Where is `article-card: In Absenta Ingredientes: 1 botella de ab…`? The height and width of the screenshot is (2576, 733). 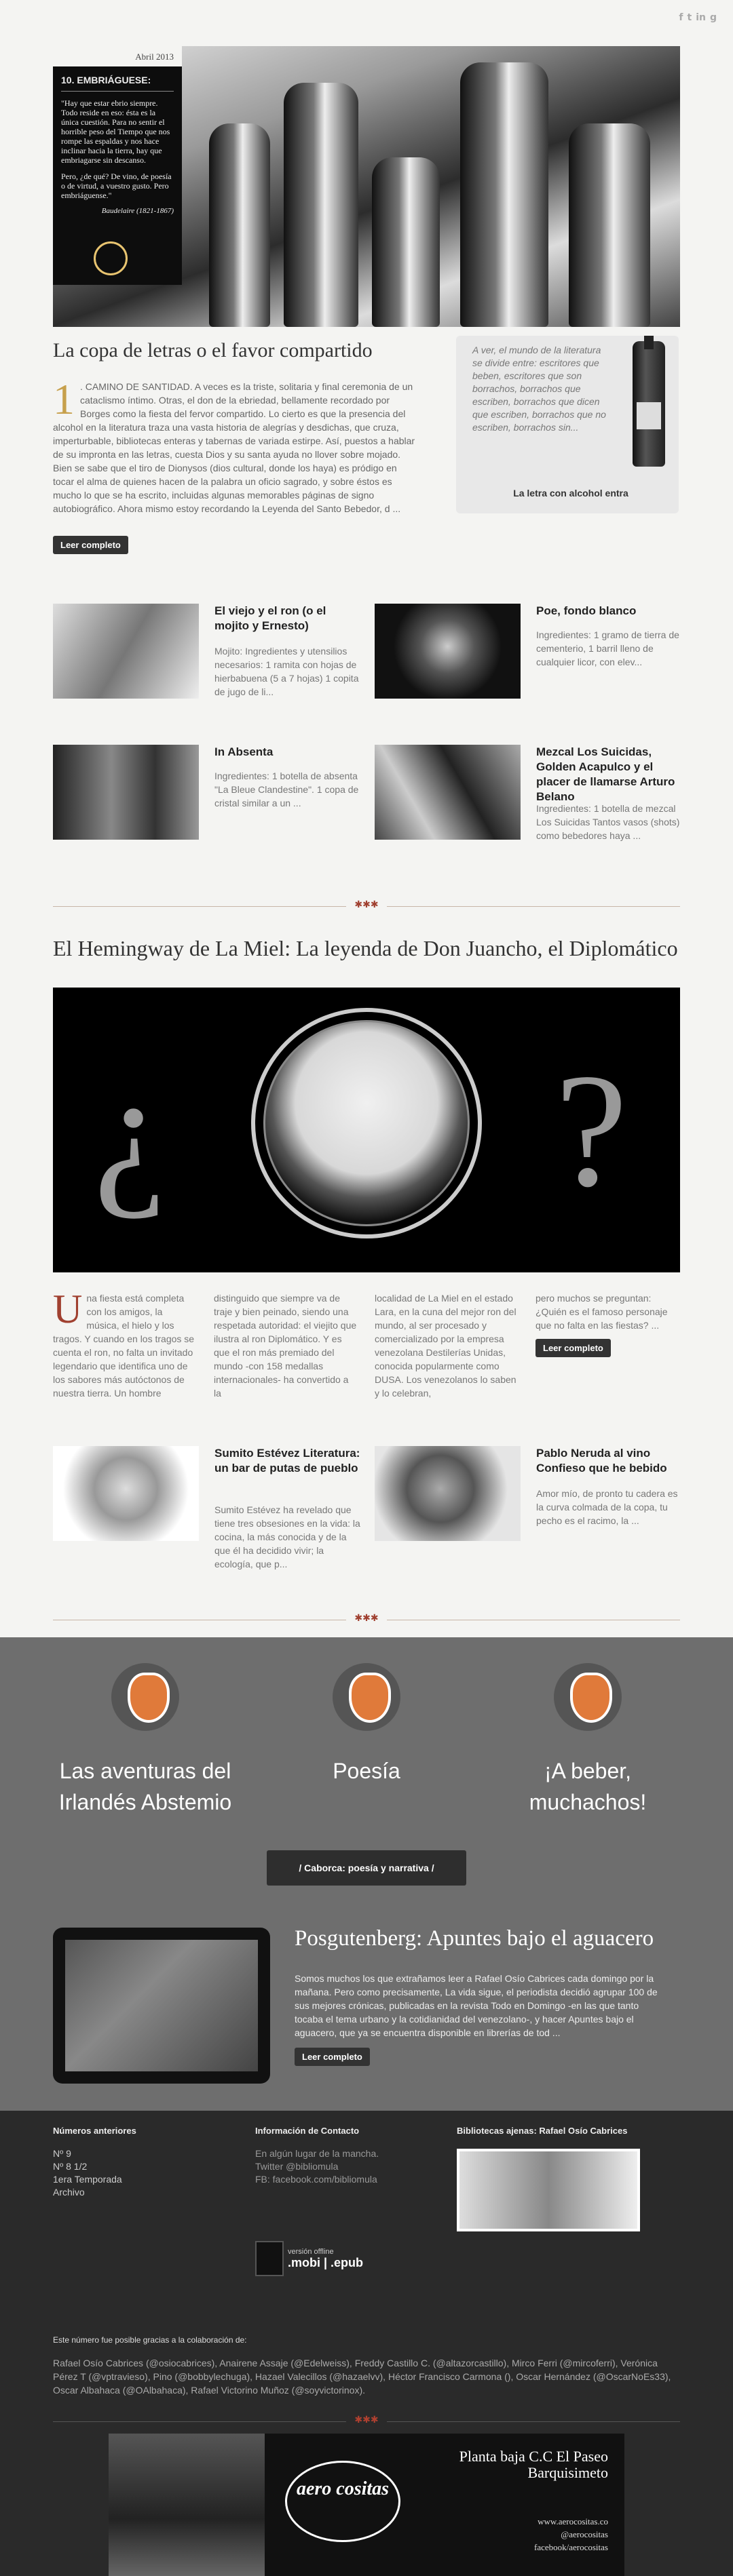 article-card: In Absenta Ingredientes: 1 botella de ab… is located at coordinates (209, 792).